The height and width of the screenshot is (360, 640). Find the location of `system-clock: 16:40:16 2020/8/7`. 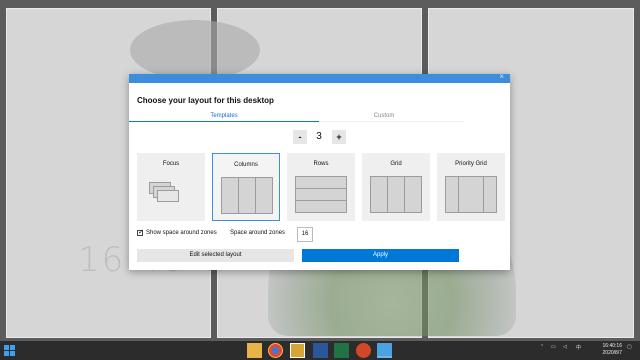

system-clock: 16:40:16 2020/8/7 is located at coordinates (612, 350).